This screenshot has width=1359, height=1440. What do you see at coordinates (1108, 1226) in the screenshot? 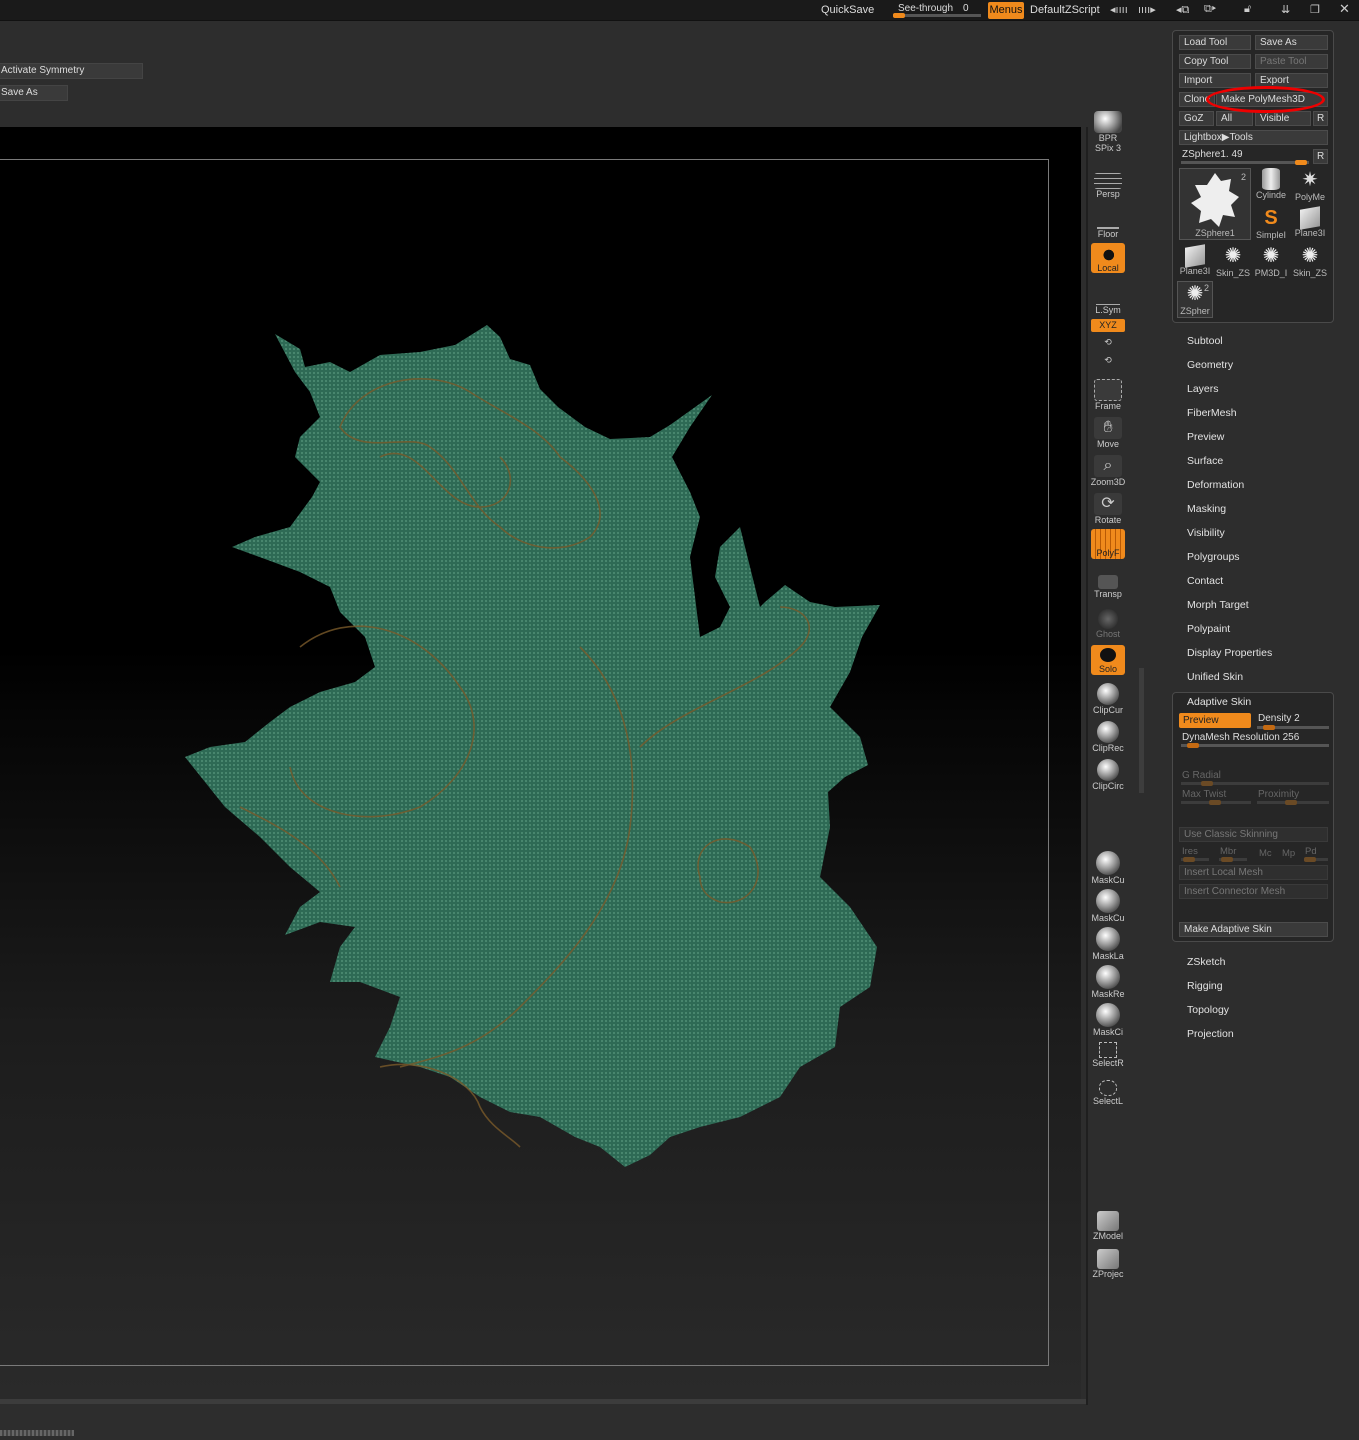
I see `zmodeler-button: ZModel` at bounding box center [1108, 1226].